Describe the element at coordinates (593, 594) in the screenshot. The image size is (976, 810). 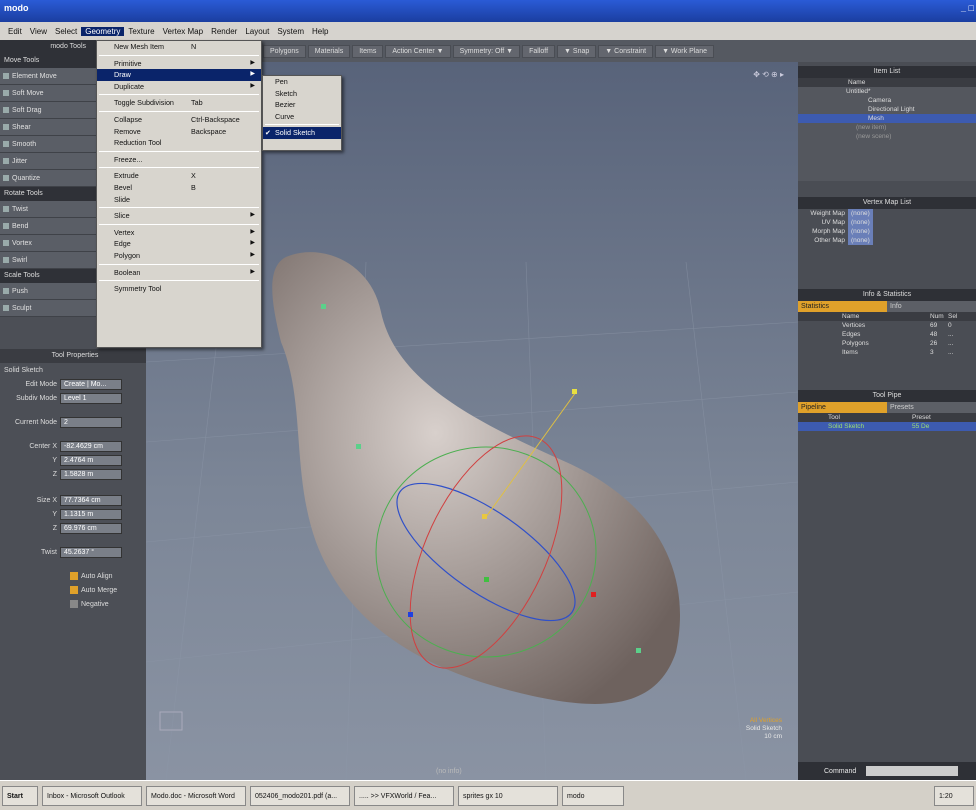
I see `gizmo-handle-red` at that location.